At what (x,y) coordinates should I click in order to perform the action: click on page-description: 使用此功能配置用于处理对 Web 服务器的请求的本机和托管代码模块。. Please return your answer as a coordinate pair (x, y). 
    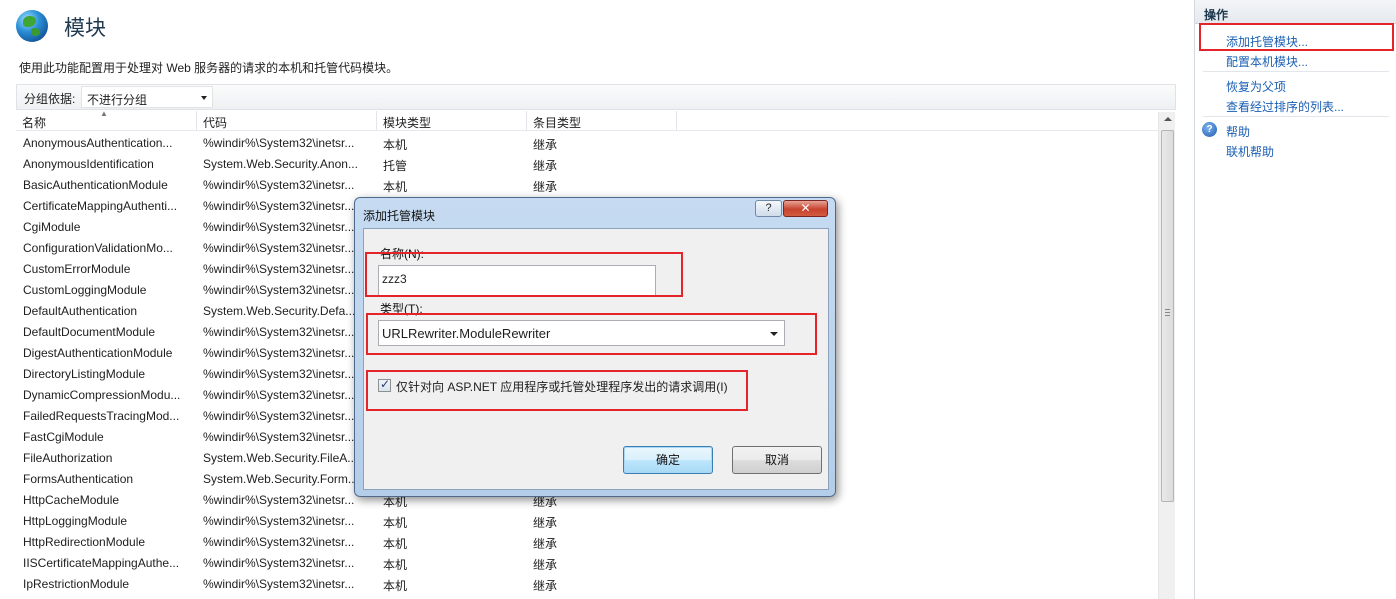
    Looking at the image, I should click on (209, 68).